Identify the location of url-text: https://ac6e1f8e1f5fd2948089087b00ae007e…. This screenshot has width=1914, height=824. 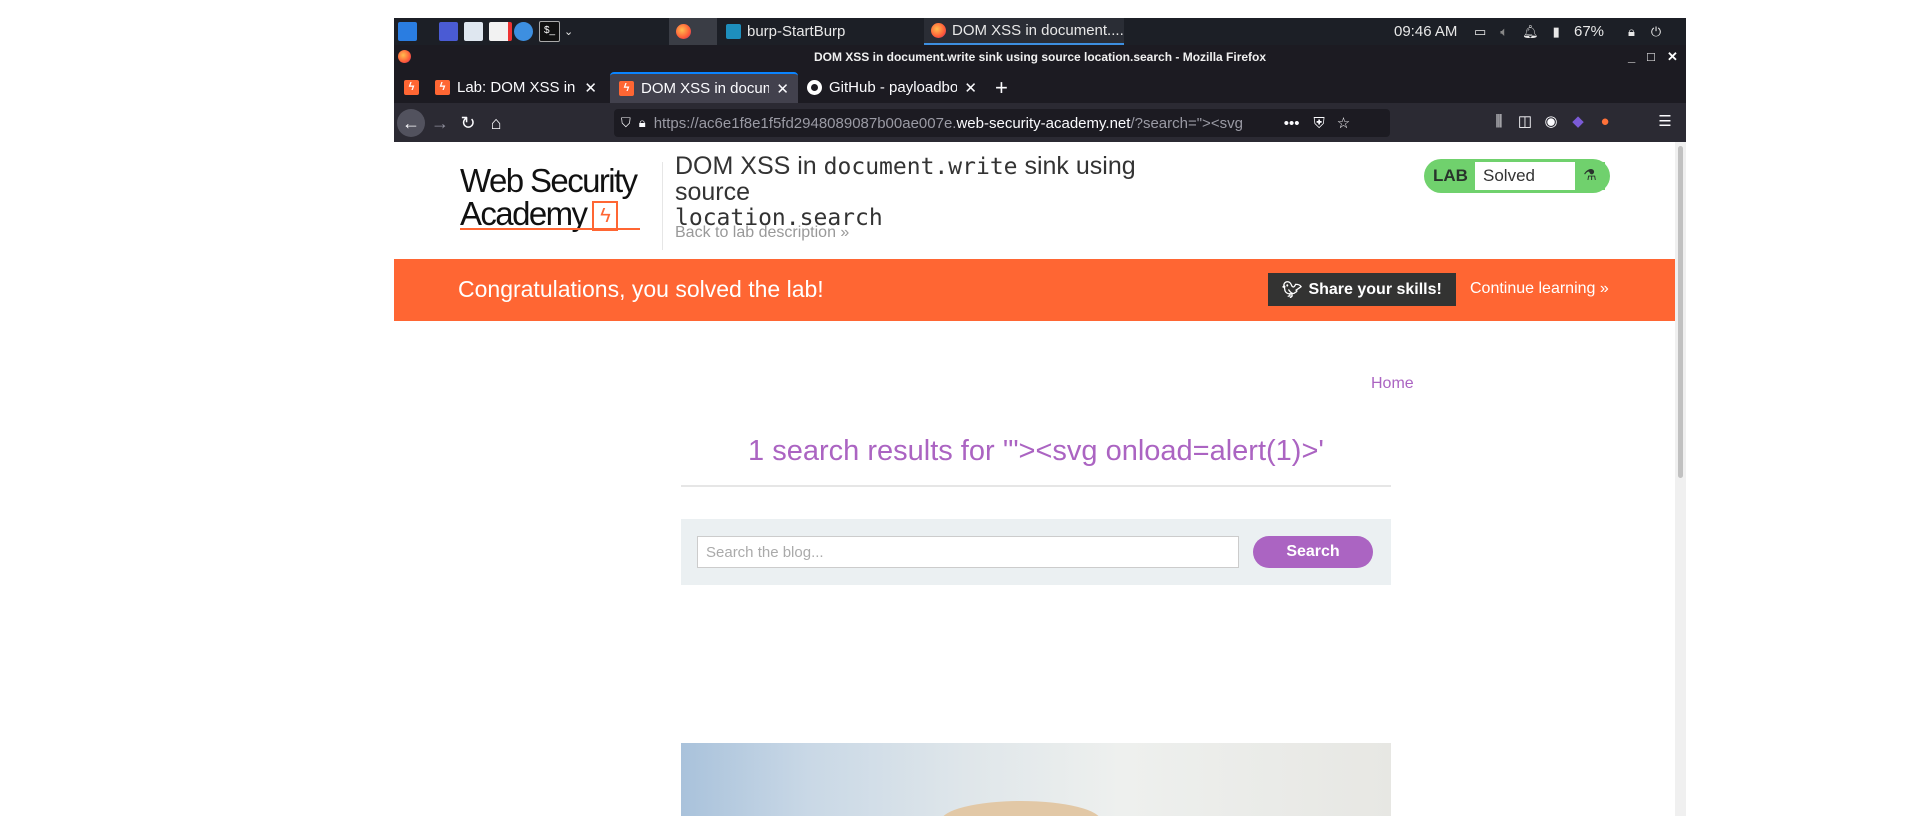
(964, 123).